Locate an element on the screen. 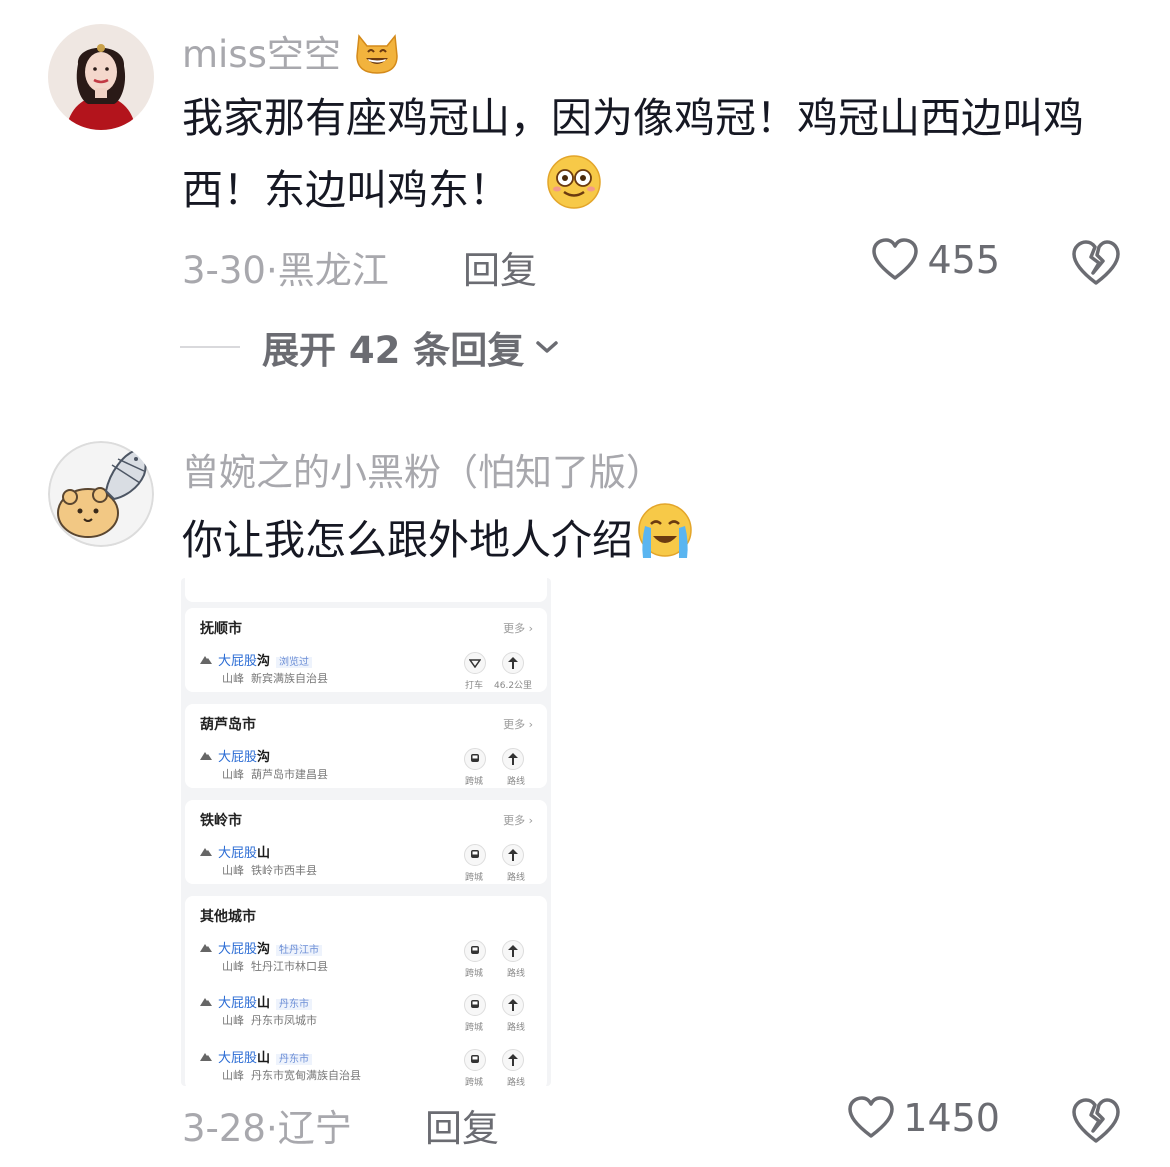 The height and width of the screenshot is (1167, 1170). like-button: 1450 is located at coordinates (923, 1118).